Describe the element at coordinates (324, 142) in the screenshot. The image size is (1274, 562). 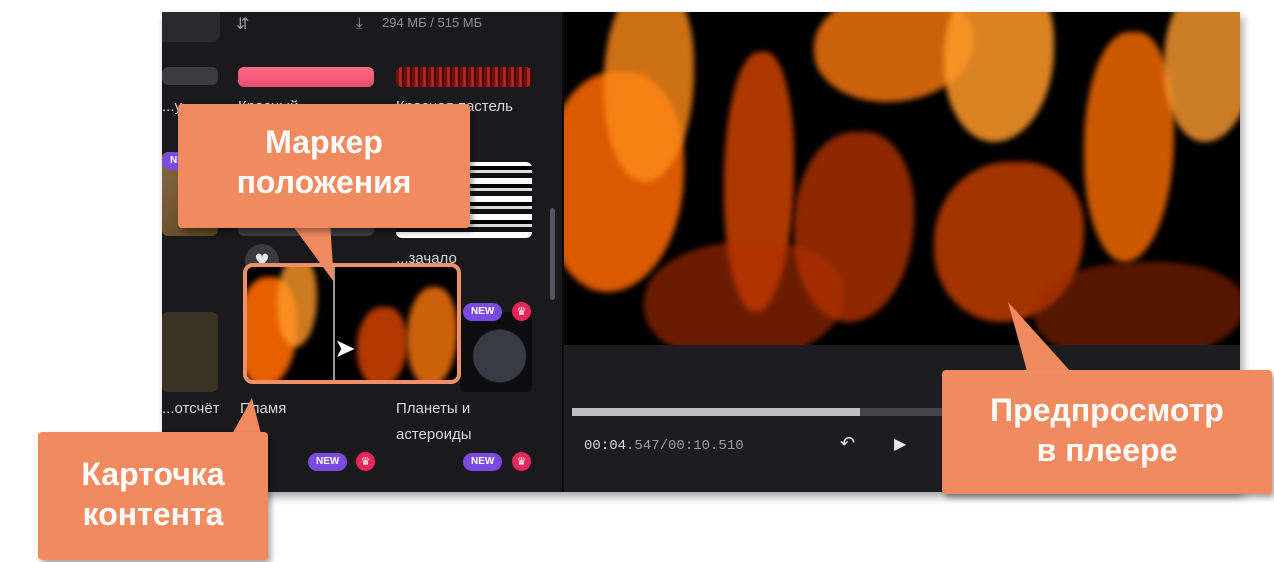
I see `callout-text: Маркер` at that location.